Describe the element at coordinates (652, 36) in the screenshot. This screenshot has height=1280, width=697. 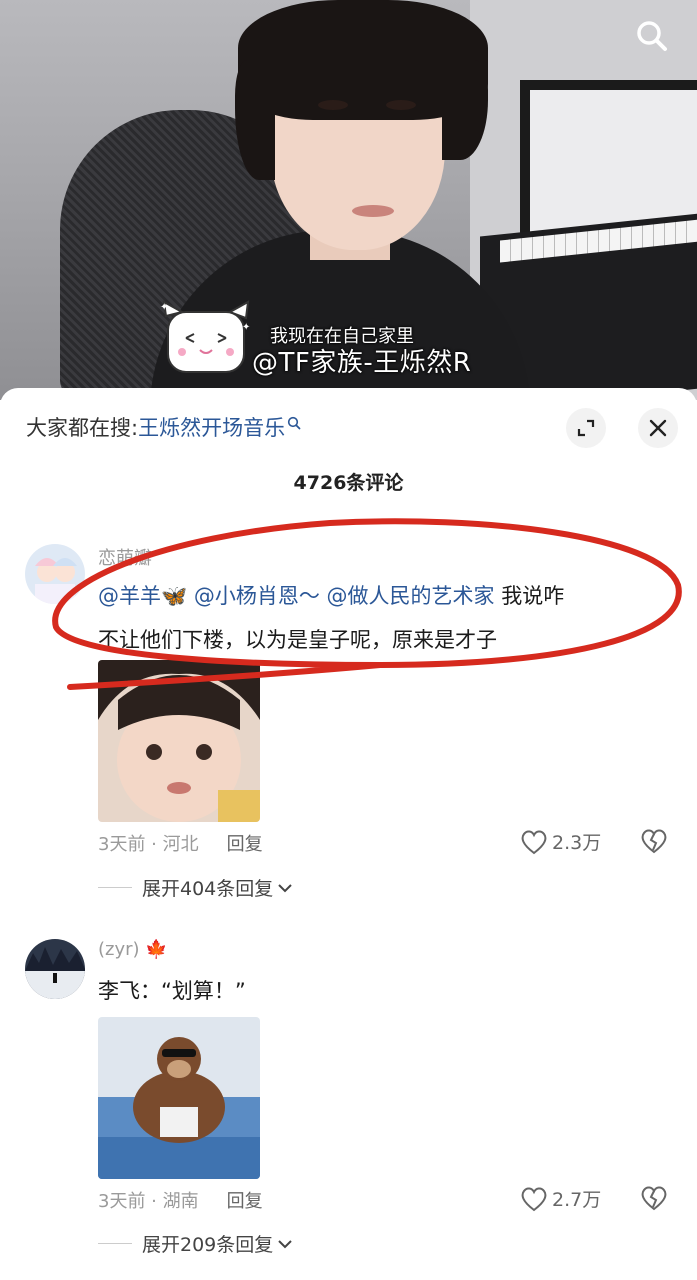
I see `search-icon` at that location.